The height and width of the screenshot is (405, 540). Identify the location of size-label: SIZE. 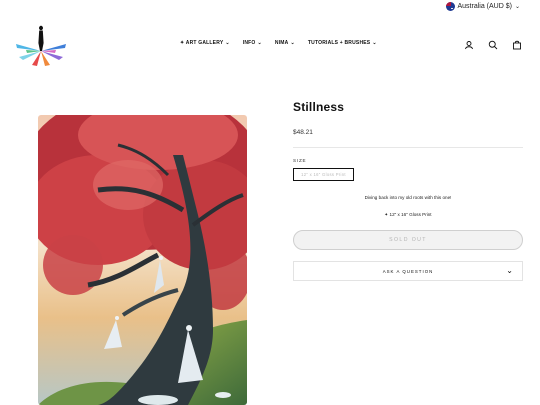
(300, 160).